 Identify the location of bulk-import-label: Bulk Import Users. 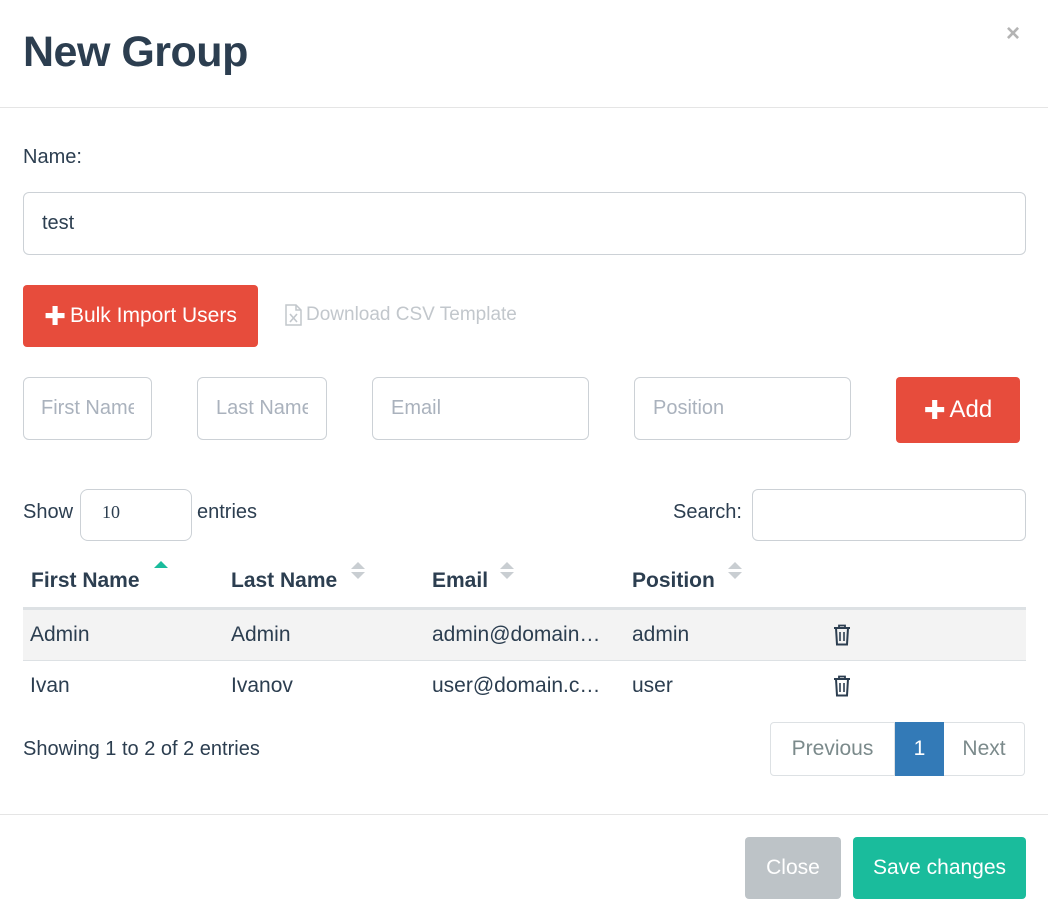
(153, 315).